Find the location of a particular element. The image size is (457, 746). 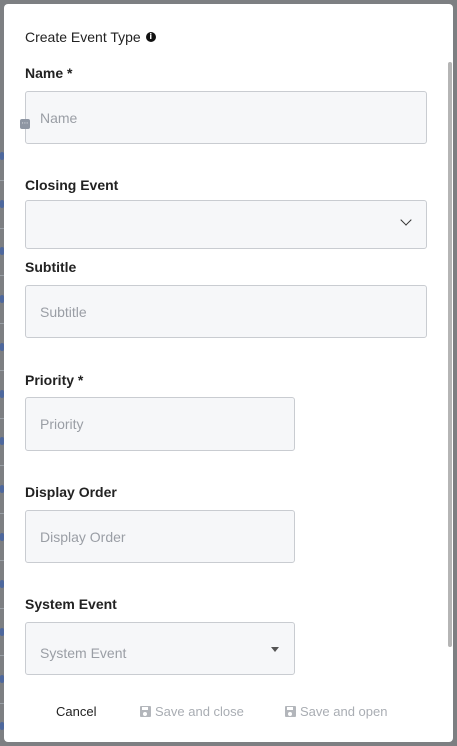

priority-input is located at coordinates (160, 424).